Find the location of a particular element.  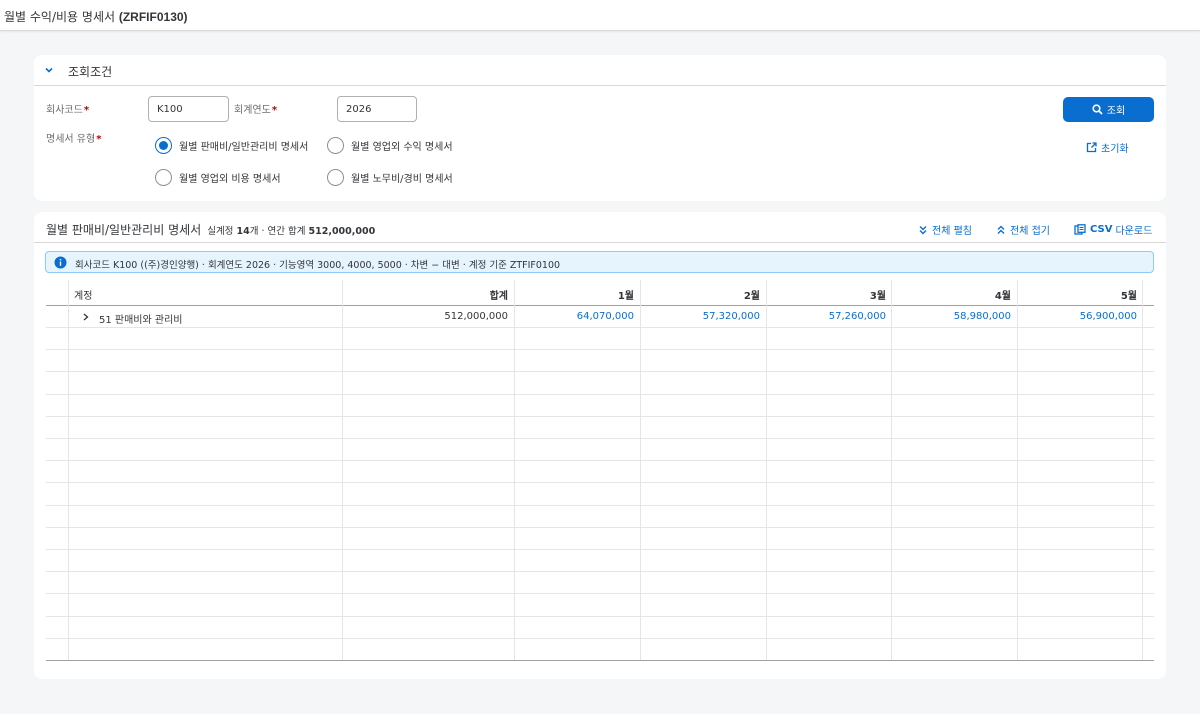

results-meta: 실계정 14개 · 연간 합계 512,000,000 is located at coordinates (291, 231).